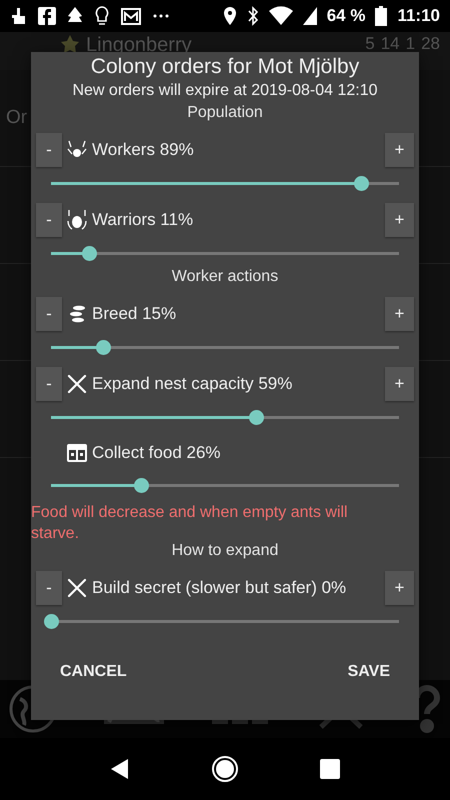 The image size is (450, 800). Describe the element at coordinates (219, 588) in the screenshot. I see `setting-label: Build secret (slower but safer) 0%` at that location.